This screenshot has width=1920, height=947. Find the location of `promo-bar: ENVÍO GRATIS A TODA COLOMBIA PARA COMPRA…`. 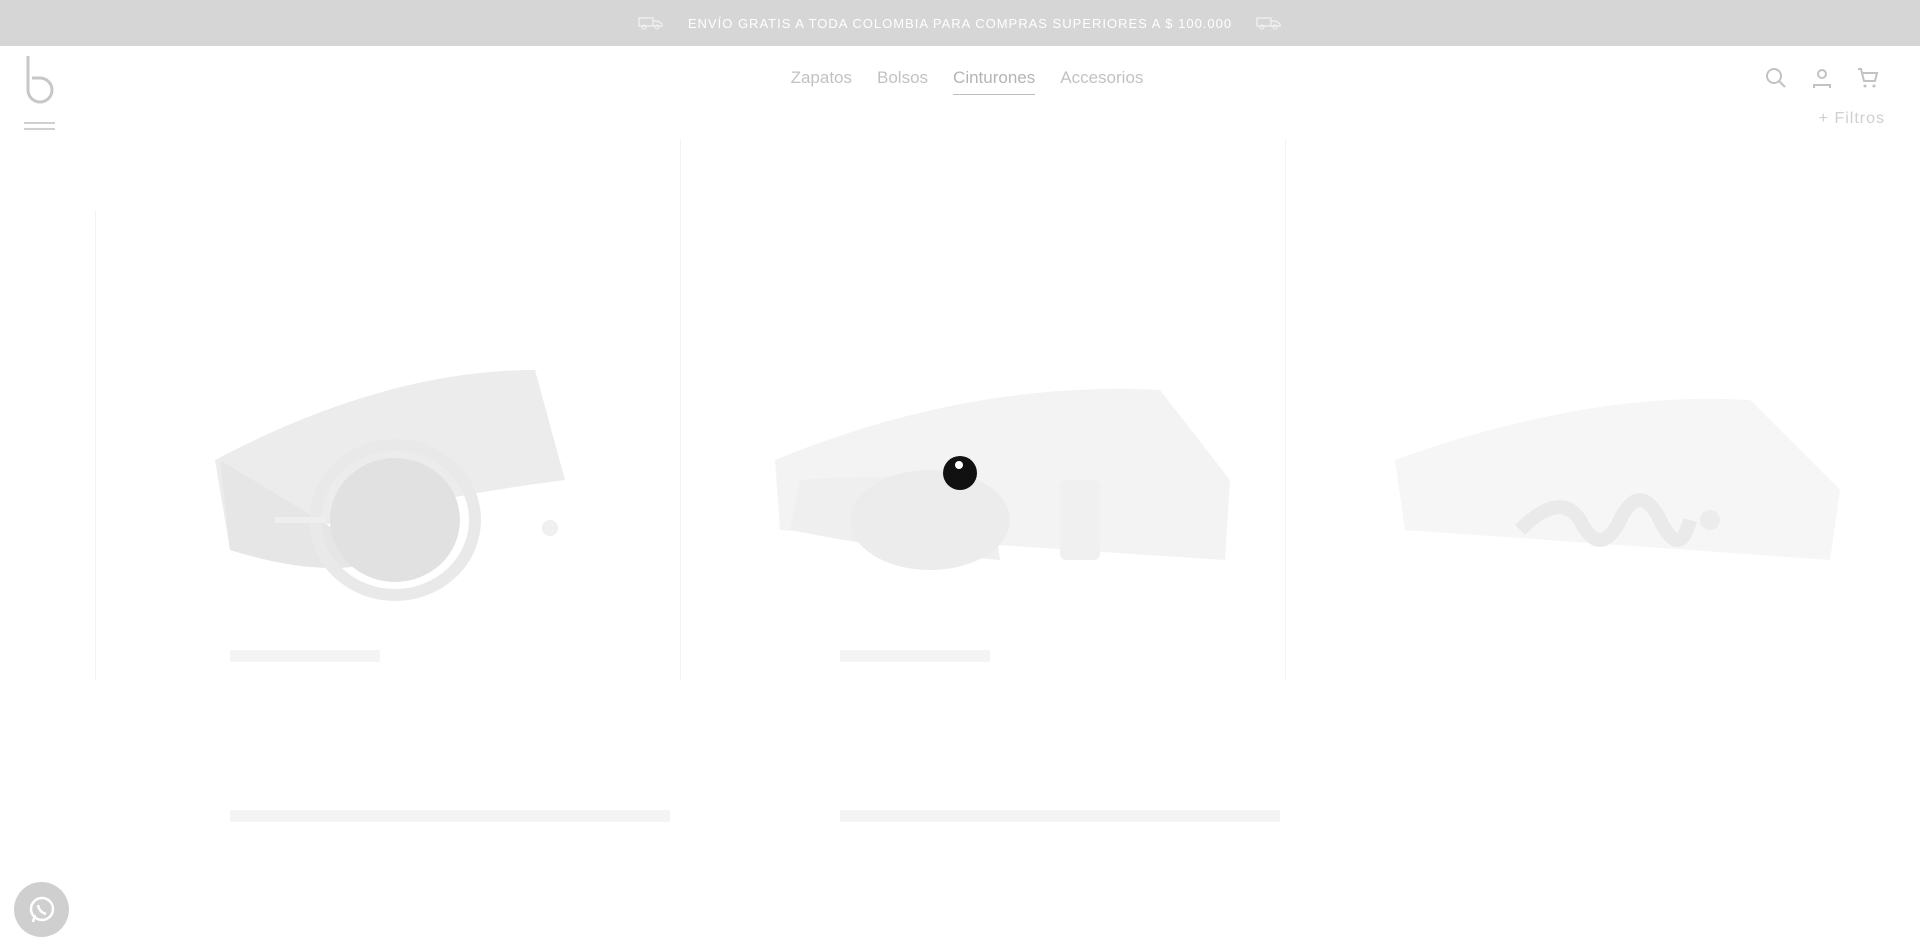

promo-bar: ENVÍO GRATIS A TODA COLOMBIA PARA COMPRA… is located at coordinates (960, 23).